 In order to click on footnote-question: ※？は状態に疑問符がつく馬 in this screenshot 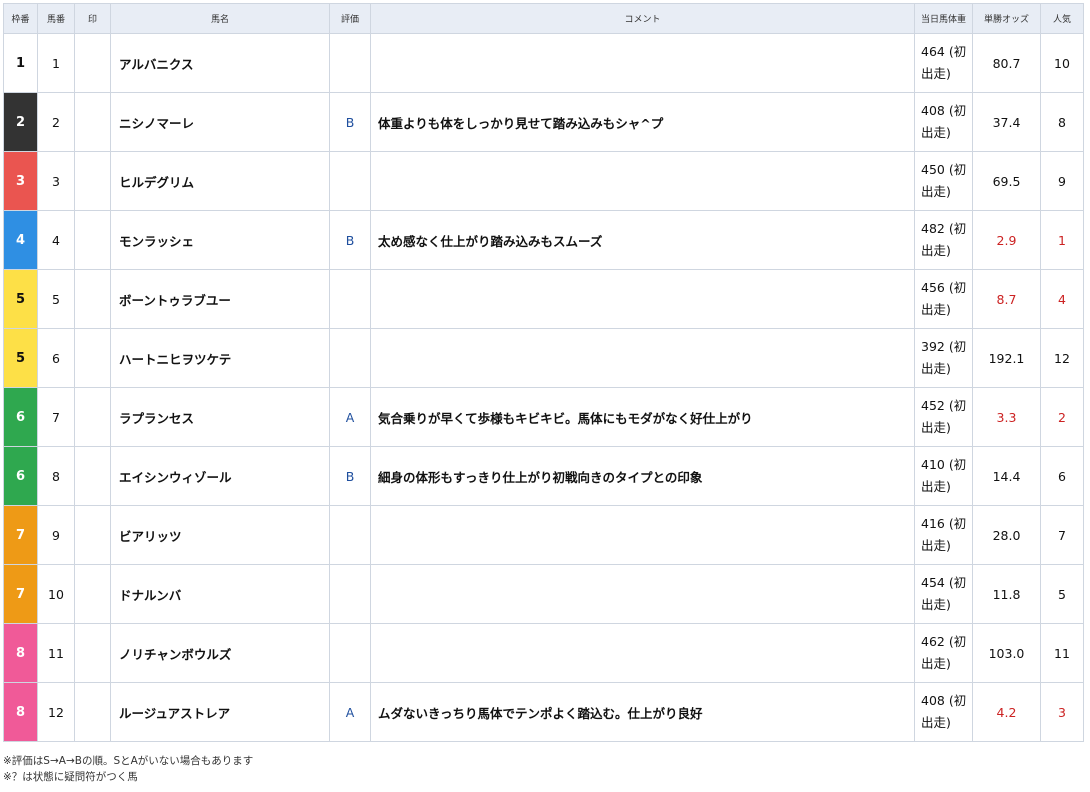, I will do `click(70, 777)`.